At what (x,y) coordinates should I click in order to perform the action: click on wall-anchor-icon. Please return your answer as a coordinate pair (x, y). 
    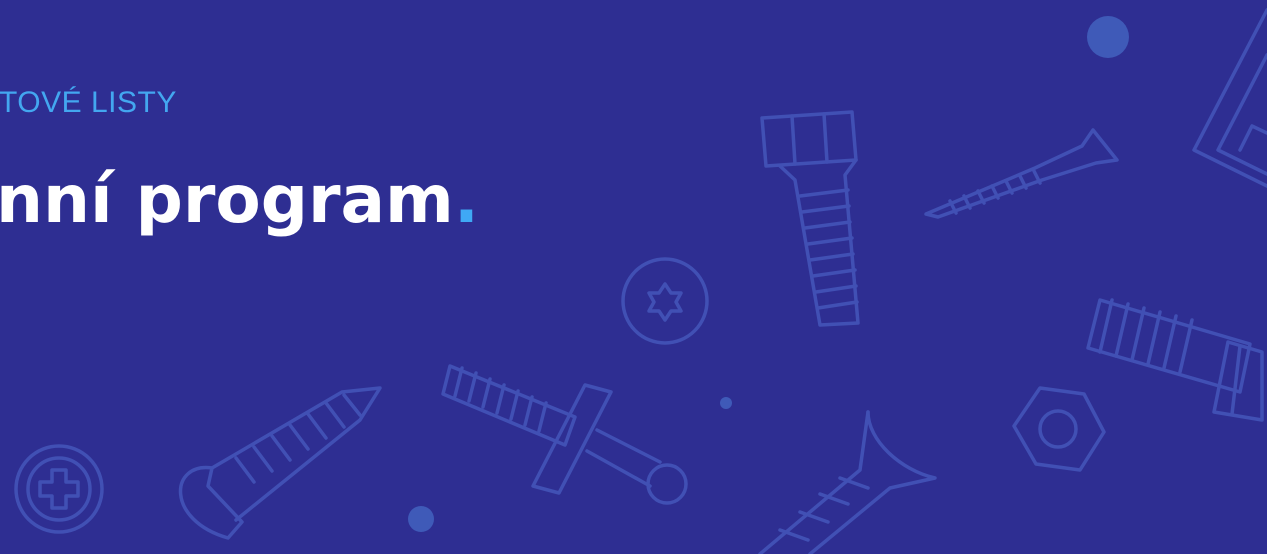
    Looking at the image, I should click on (564, 434).